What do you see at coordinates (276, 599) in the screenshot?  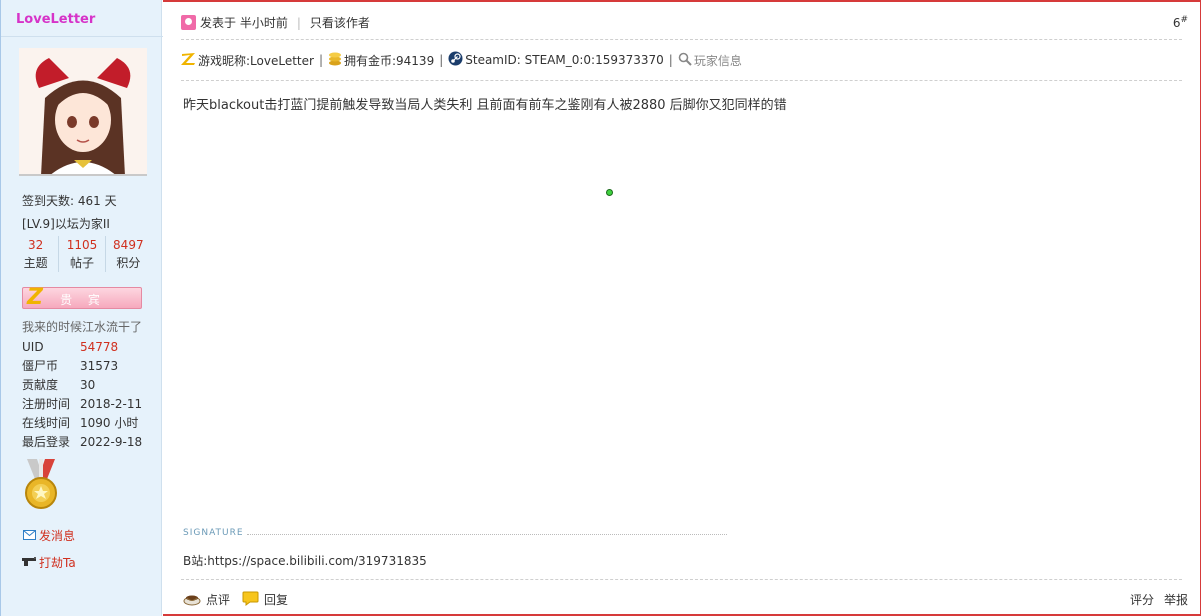 I see `reply-button: 回复` at bounding box center [276, 599].